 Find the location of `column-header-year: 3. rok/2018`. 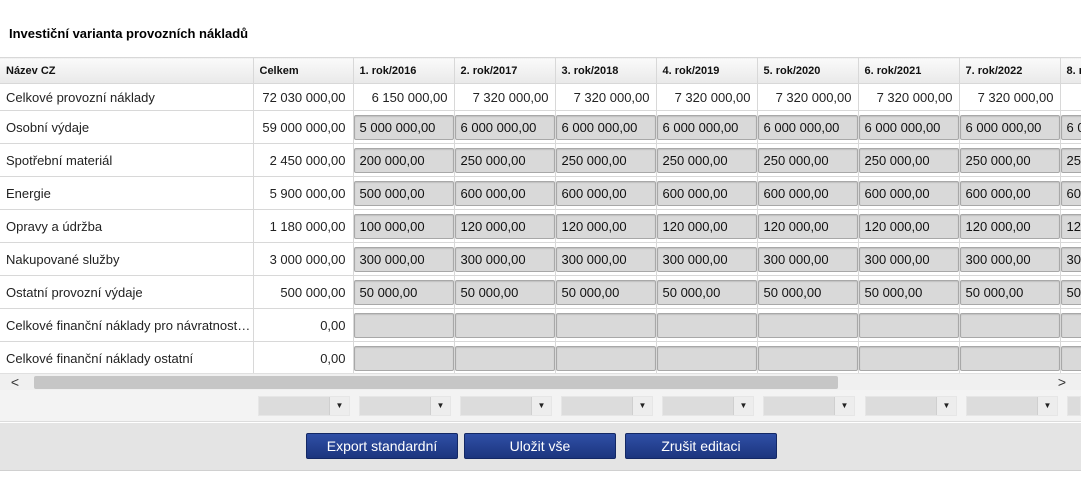

column-header-year: 3. rok/2018 is located at coordinates (606, 70).